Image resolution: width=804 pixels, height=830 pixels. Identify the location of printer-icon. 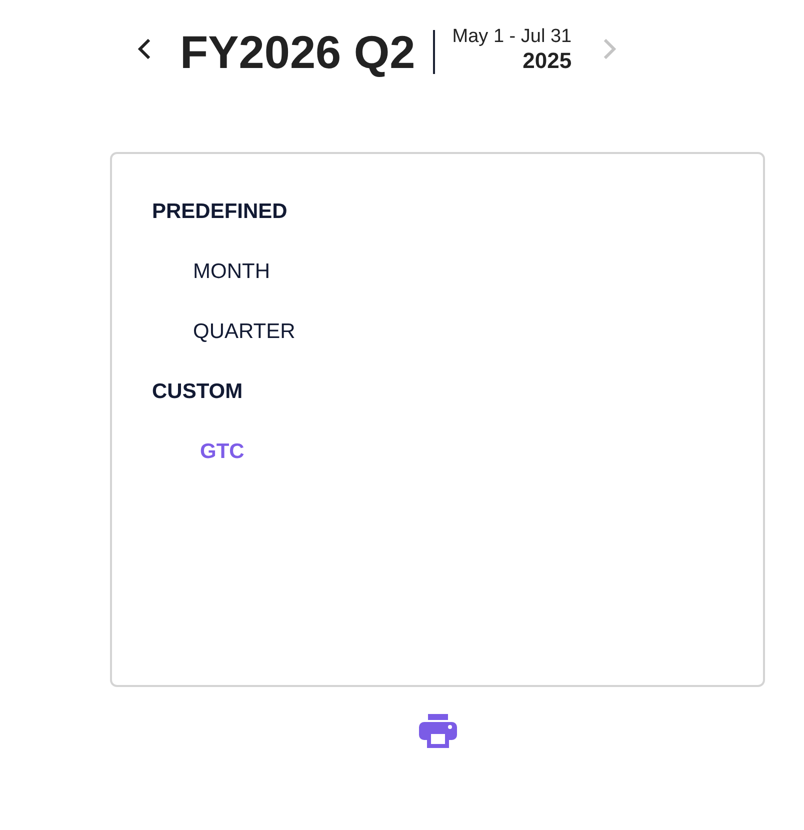
(437, 731).